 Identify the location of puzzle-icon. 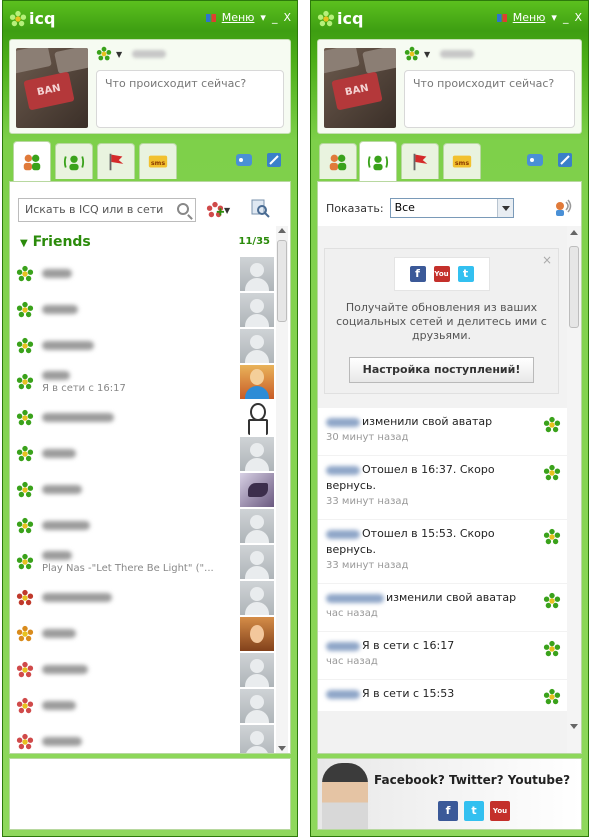
(535, 160).